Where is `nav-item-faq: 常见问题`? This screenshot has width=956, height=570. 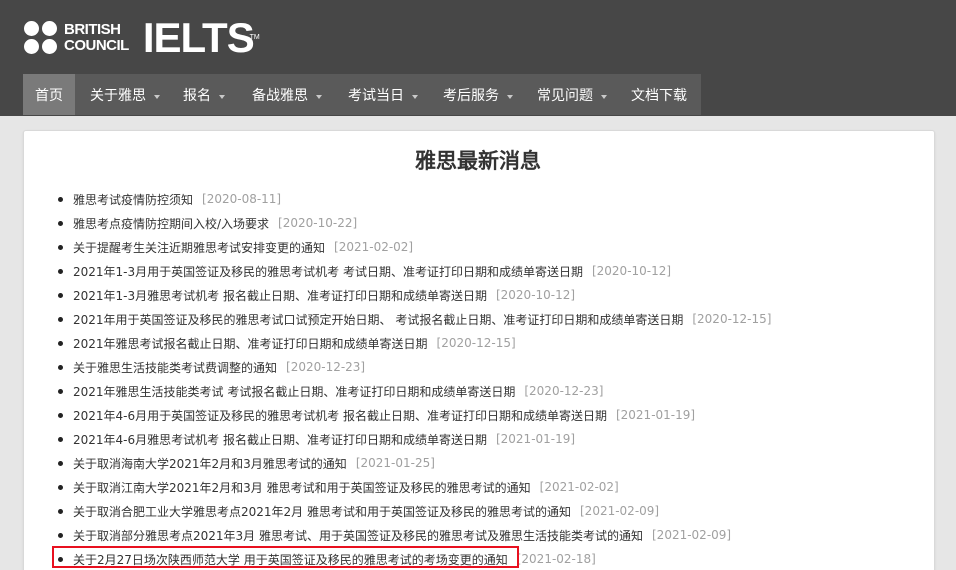 nav-item-faq: 常见问题 is located at coordinates (568, 94).